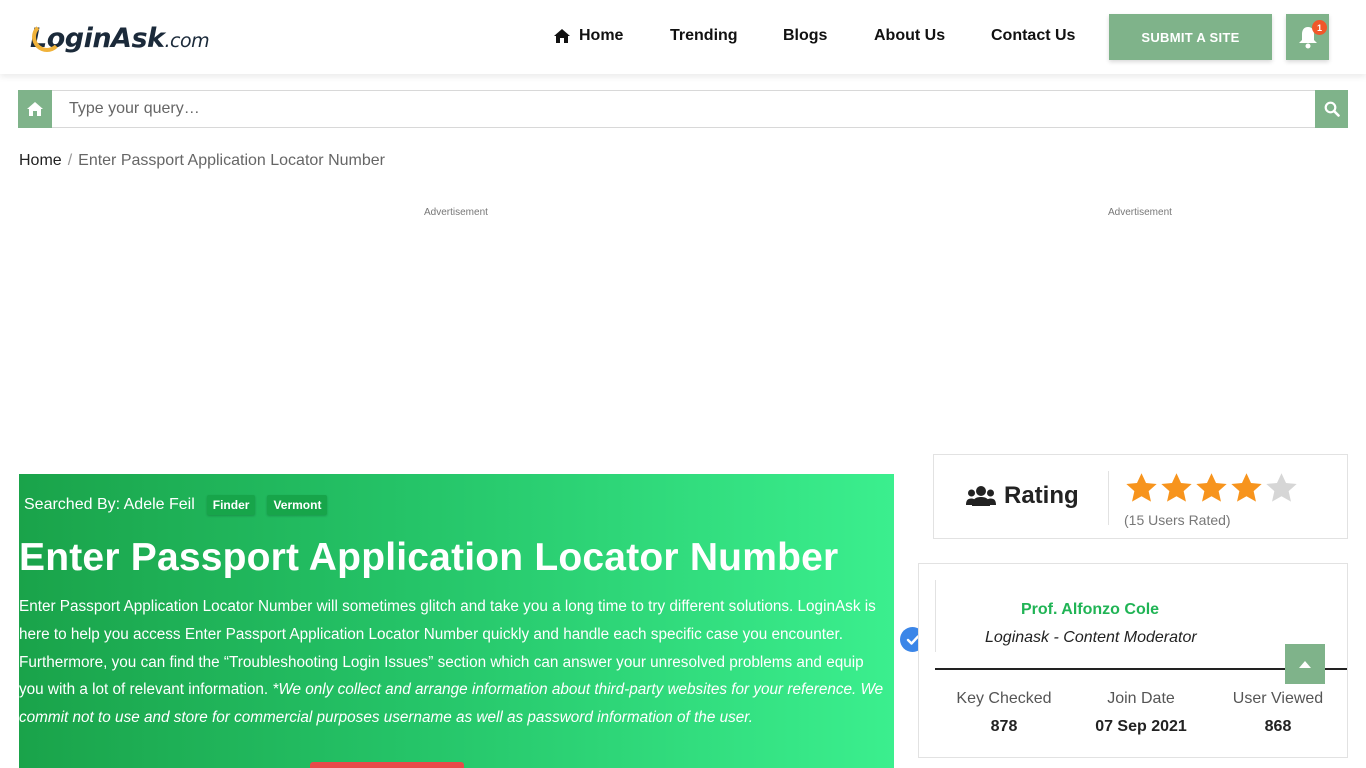  What do you see at coordinates (1004, 698) in the screenshot?
I see `stat-label: Key Checked` at bounding box center [1004, 698].